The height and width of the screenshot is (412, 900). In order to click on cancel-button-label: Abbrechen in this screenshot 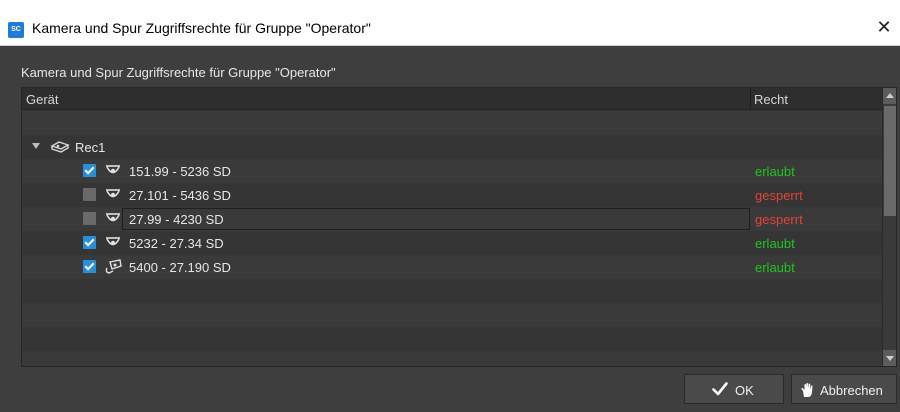, I will do `click(851, 390)`.